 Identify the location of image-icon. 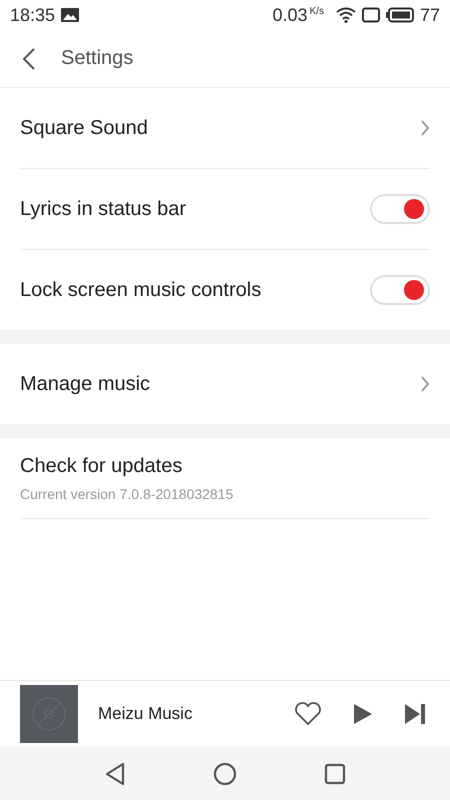
(70, 15).